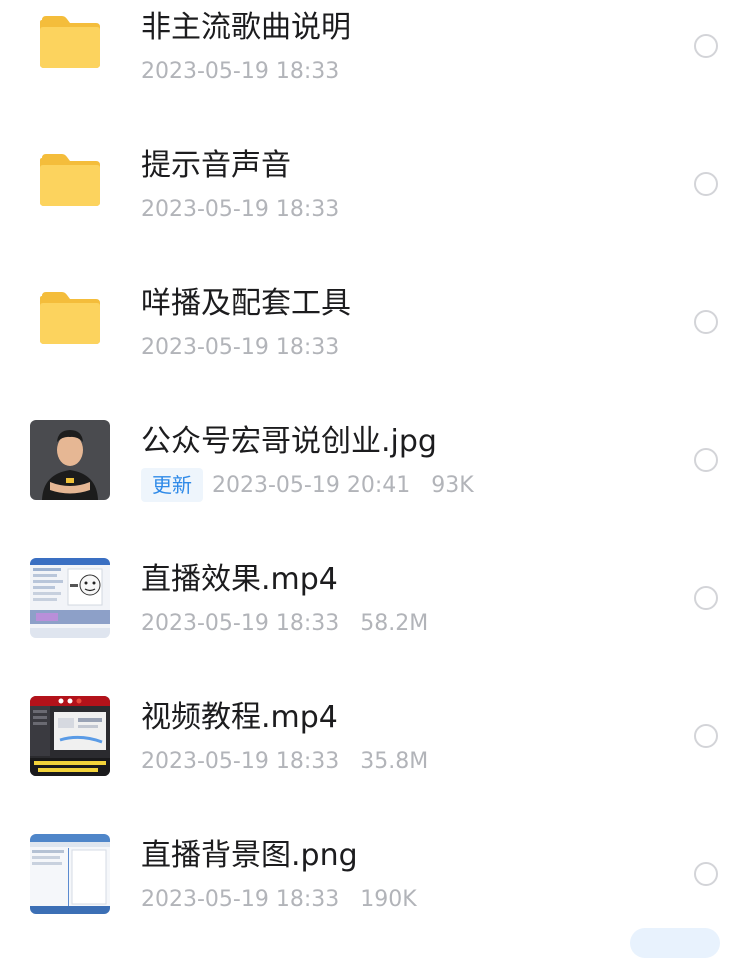 The height and width of the screenshot is (962, 750). Describe the element at coordinates (239, 717) in the screenshot. I see `file-name: 视频教程.mp4` at that location.